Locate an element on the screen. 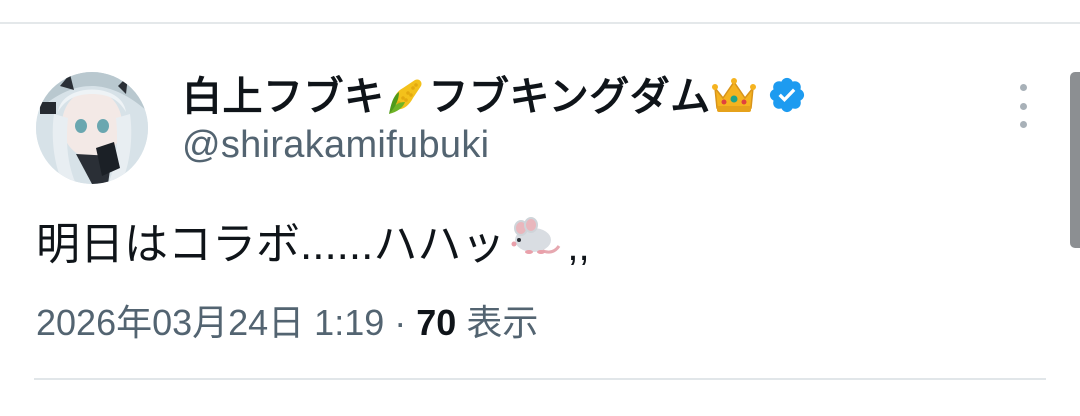 Image resolution: width=1080 pixels, height=416 pixels. tweet-text-main: 明日はコラボ......ハハッ is located at coordinates (271, 244).